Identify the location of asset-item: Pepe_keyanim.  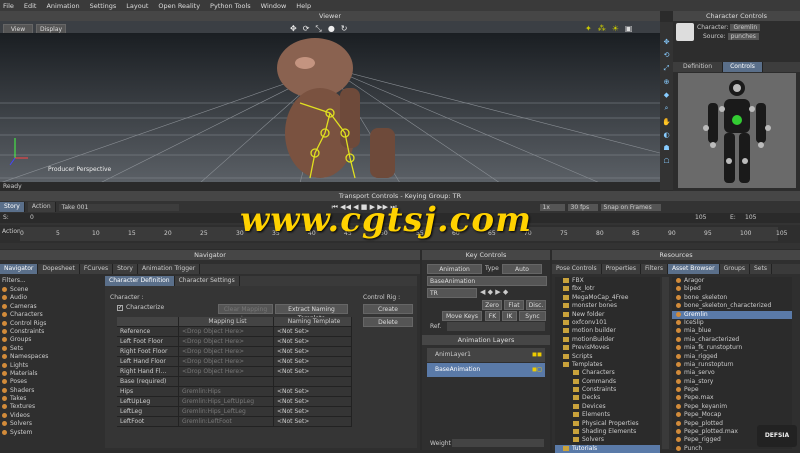
(732, 407).